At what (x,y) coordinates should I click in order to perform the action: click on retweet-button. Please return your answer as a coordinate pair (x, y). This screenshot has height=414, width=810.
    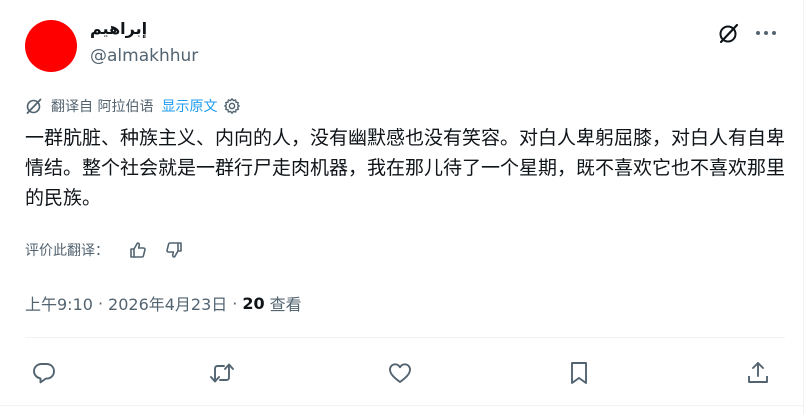
    Looking at the image, I should click on (222, 373).